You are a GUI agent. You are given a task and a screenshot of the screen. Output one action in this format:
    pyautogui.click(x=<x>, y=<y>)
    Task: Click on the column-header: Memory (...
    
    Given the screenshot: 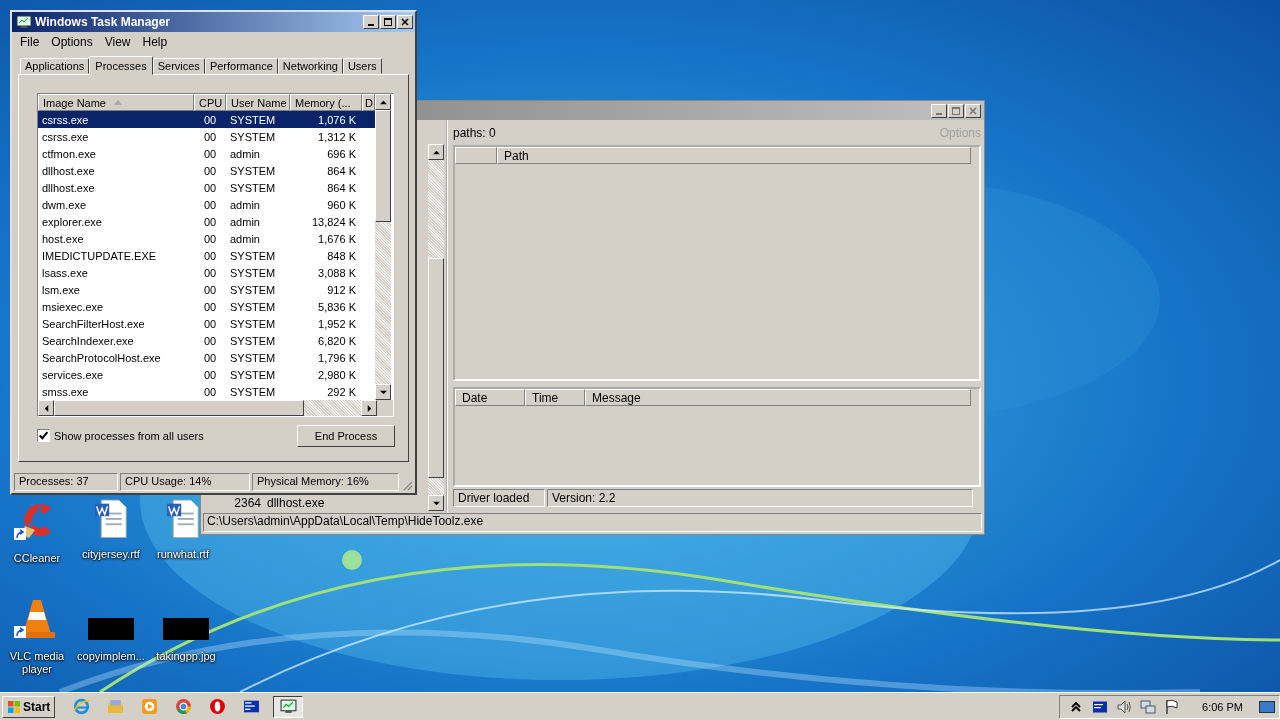 What is the action you would take?
    pyautogui.click(x=326, y=102)
    